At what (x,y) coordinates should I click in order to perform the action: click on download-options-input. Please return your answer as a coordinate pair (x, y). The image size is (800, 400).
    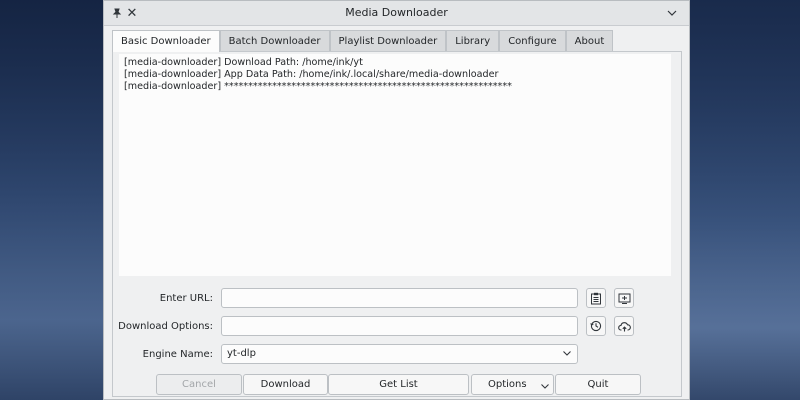
    Looking at the image, I should click on (399, 326).